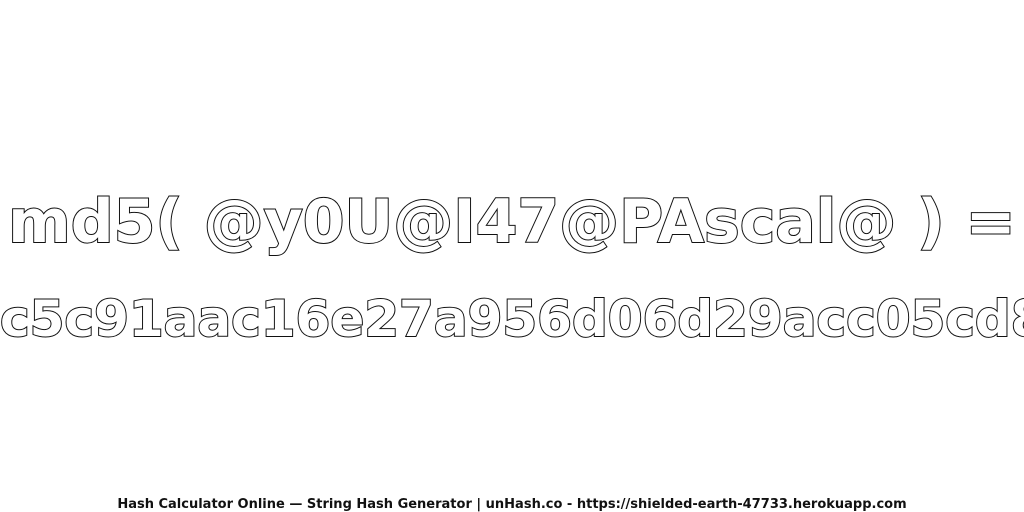  What do you see at coordinates (512, 222) in the screenshot?
I see `hash-expression: md5( @y0U@I47@PAscal@ ) =` at bounding box center [512, 222].